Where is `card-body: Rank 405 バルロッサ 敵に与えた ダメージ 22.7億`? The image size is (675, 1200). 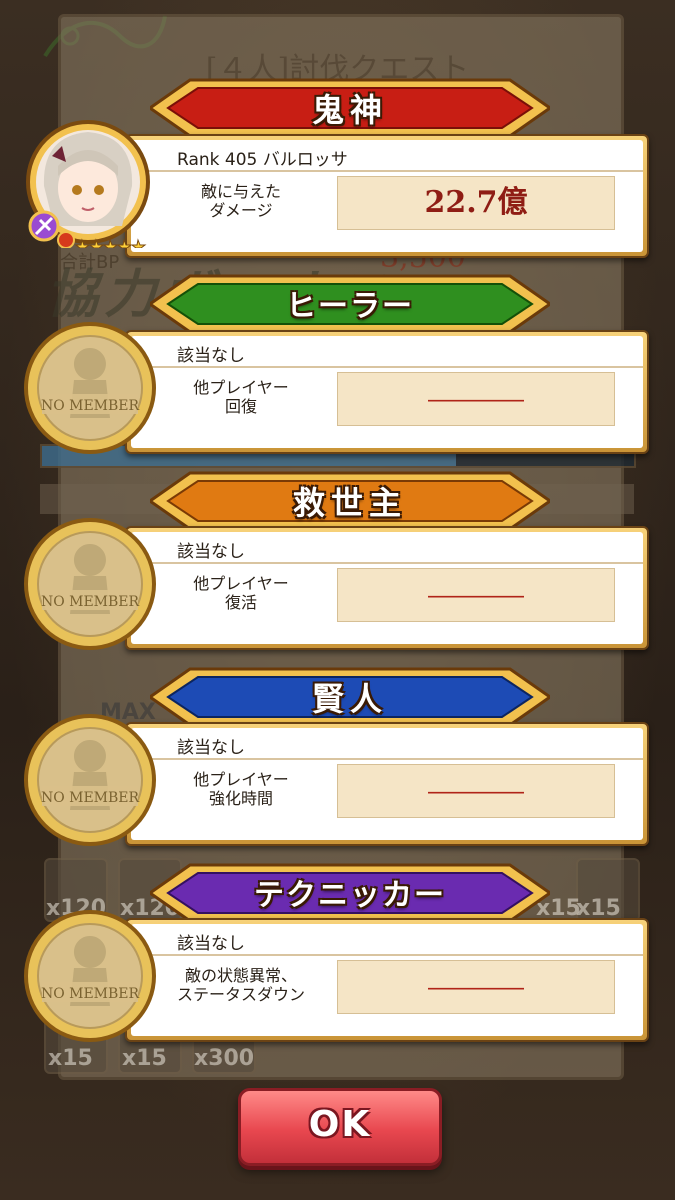
card-body: Rank 405 バルロッサ 敵に与えた ダメージ 22.7億 is located at coordinates (387, 196).